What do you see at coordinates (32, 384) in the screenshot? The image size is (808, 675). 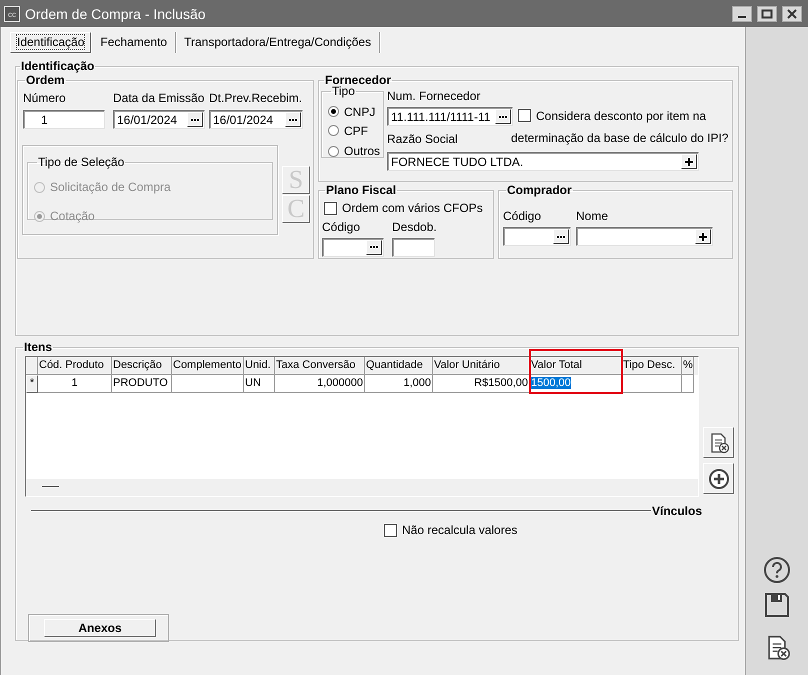 I see `row-marker: *` at bounding box center [32, 384].